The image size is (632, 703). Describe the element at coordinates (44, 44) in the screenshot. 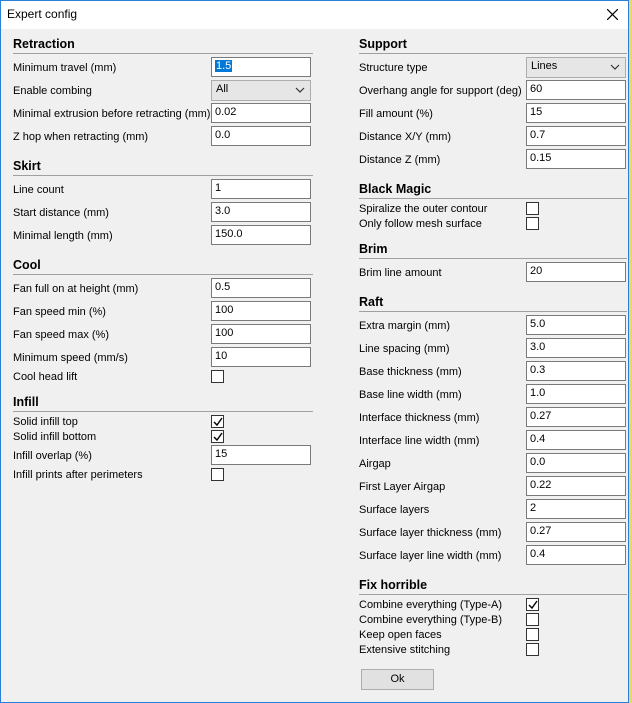

I see `section-retraction-title: Retraction` at that location.